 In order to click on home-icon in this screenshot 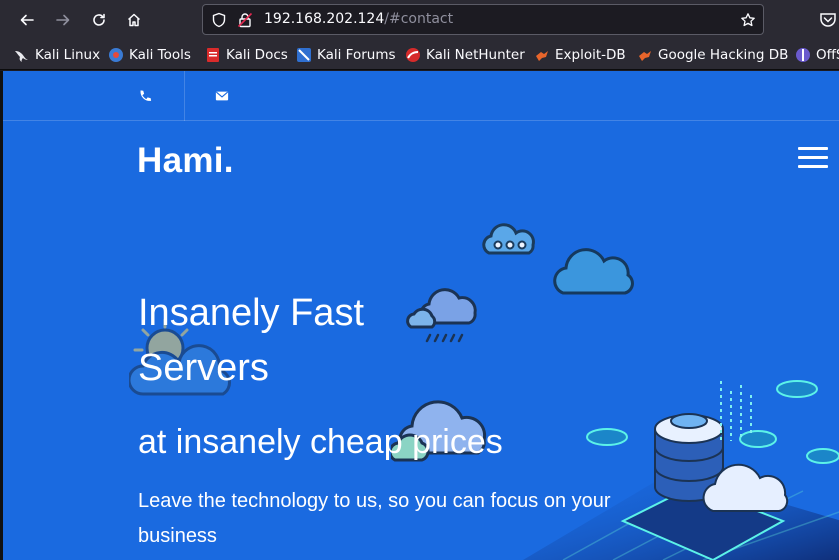, I will do `click(134, 20)`.